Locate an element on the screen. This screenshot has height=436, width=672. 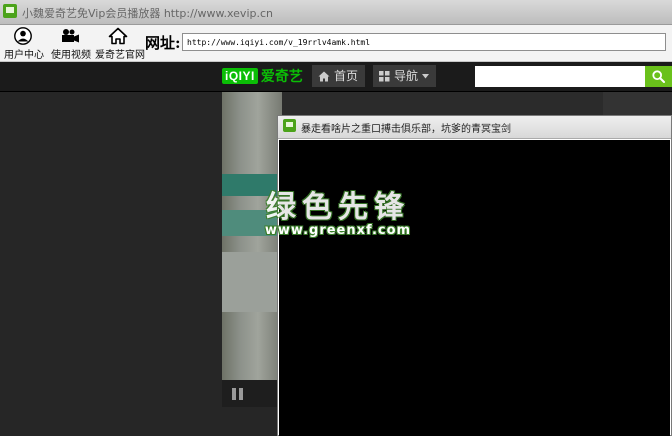
pause-icon is located at coordinates (237, 394).